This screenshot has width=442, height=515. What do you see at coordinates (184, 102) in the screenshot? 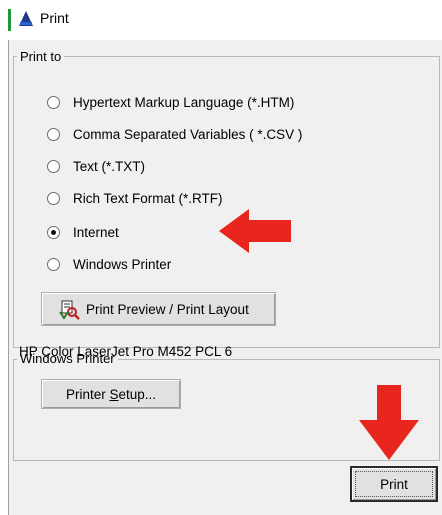
I see `radio-label: Hypertext Markup Language (*.HTM)` at bounding box center [184, 102].